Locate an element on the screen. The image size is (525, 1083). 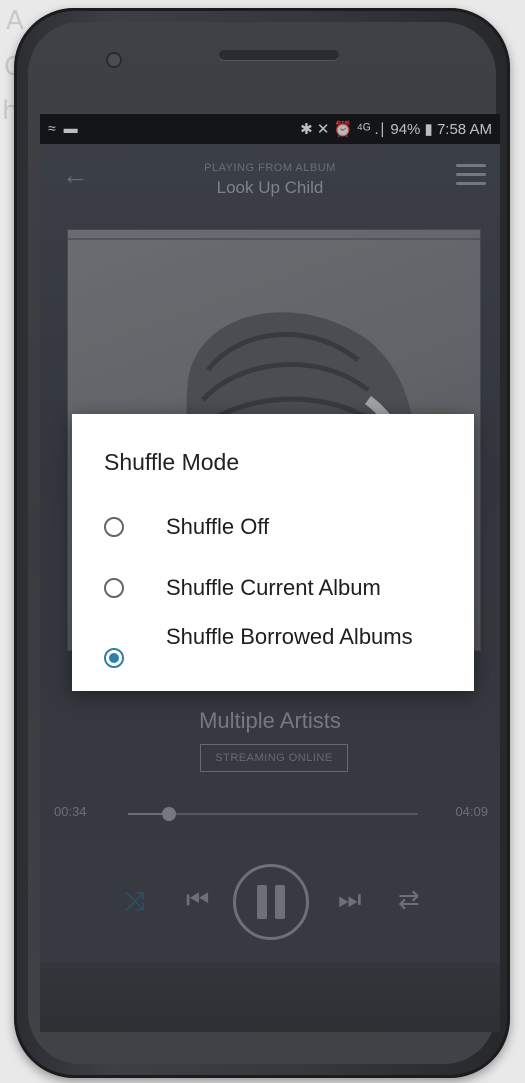
background-fragment: A is located at coordinates (15, 21).